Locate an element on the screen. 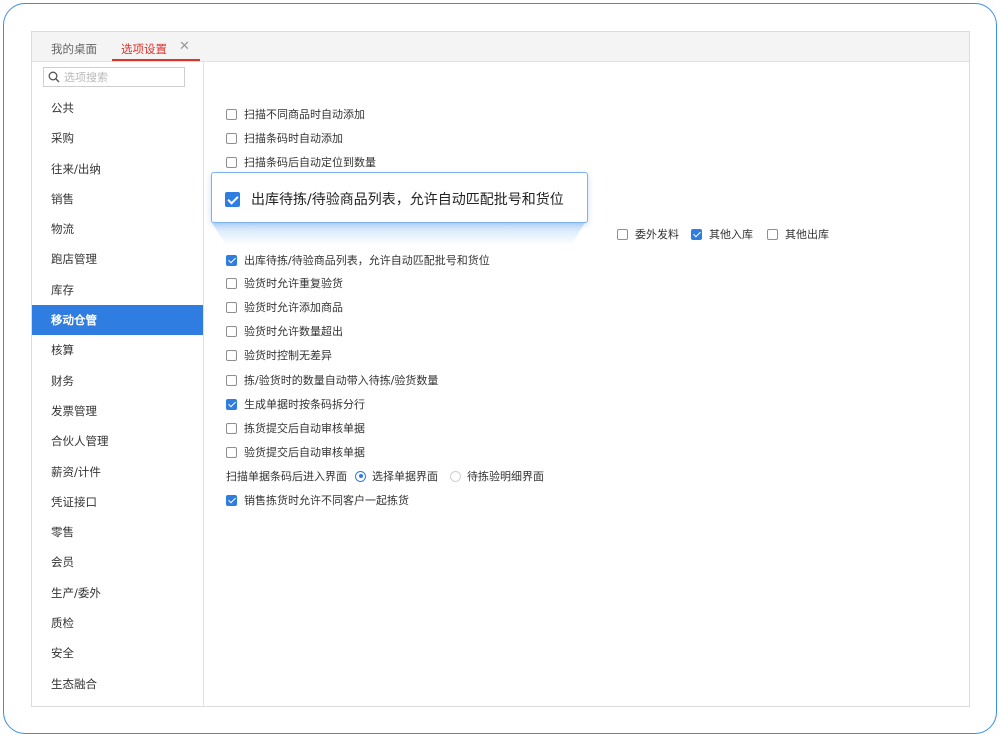 The image size is (1000, 737). option-row: 拣货提交后自动审核单据 is located at coordinates (295, 428).